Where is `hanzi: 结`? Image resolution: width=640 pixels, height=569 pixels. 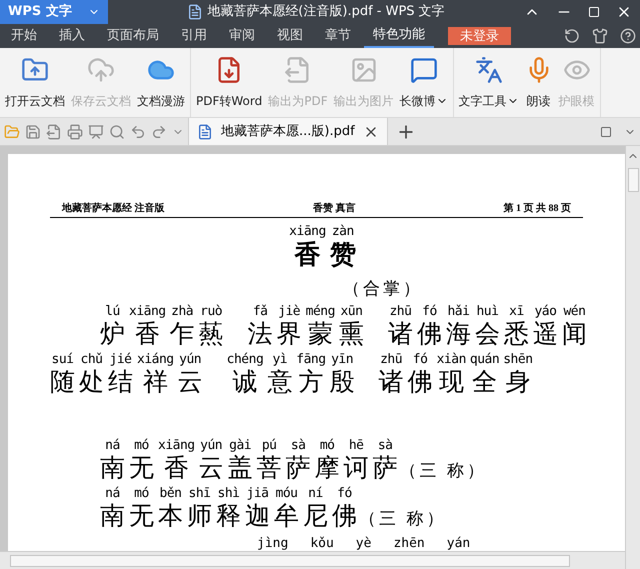
hanzi: 结 is located at coordinates (120, 383).